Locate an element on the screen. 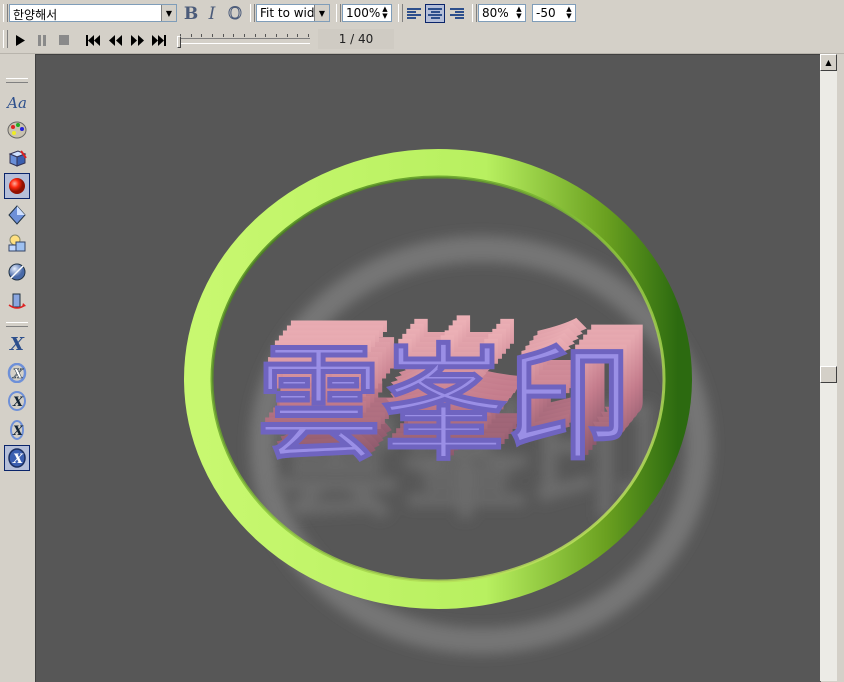  diamond-light-icon is located at coordinates (17, 215).